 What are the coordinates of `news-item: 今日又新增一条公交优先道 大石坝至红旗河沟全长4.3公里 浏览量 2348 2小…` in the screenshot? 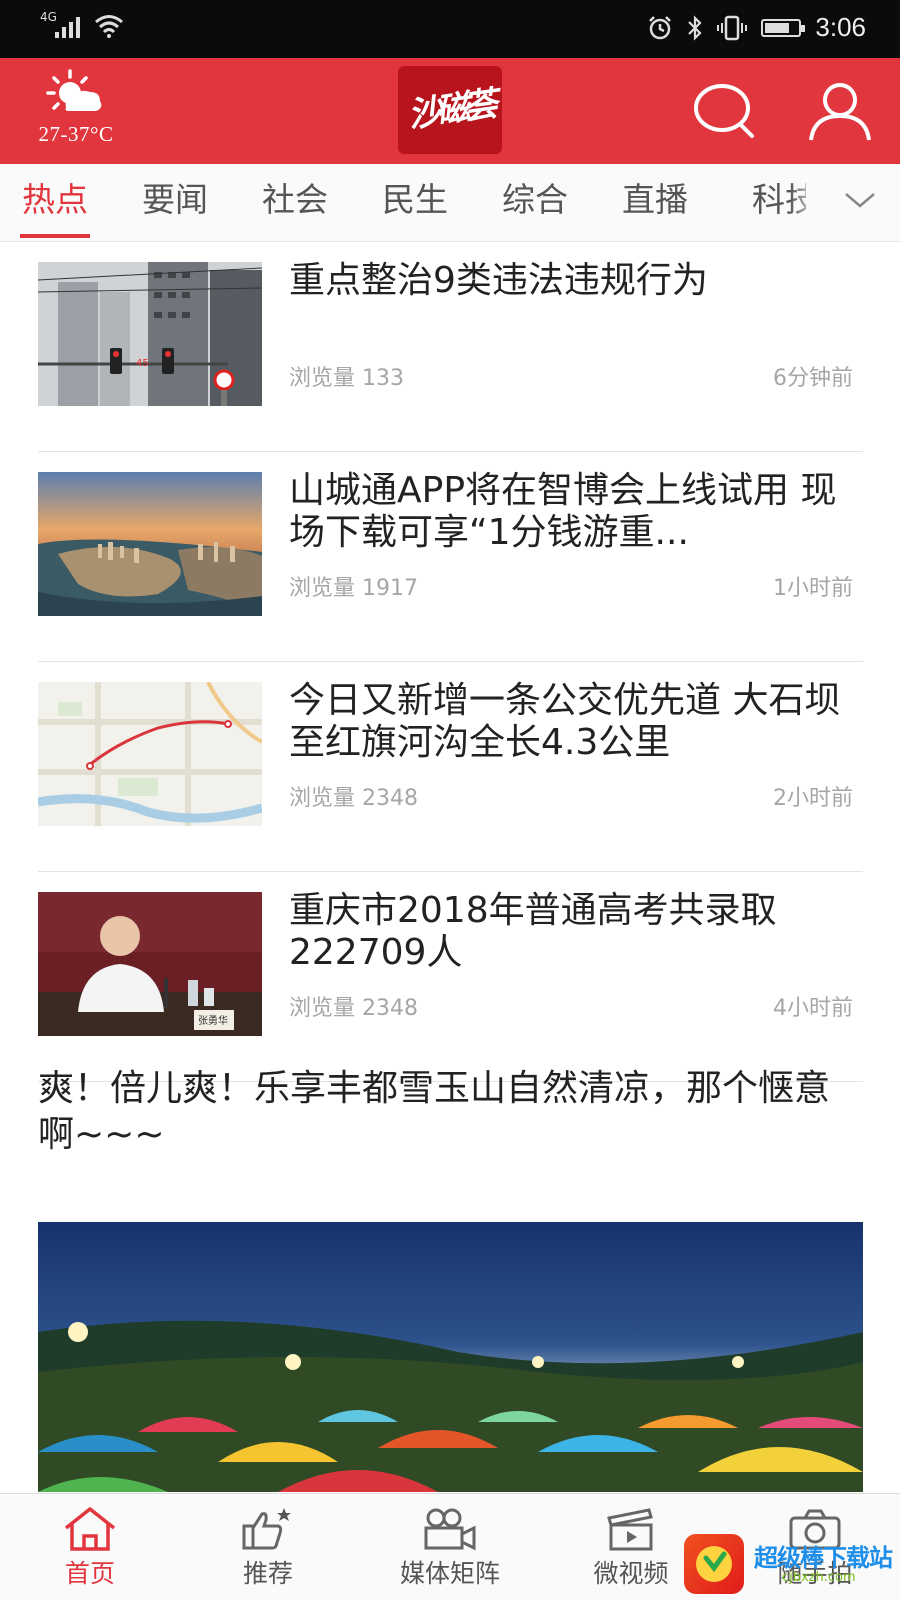 It's located at (450, 767).